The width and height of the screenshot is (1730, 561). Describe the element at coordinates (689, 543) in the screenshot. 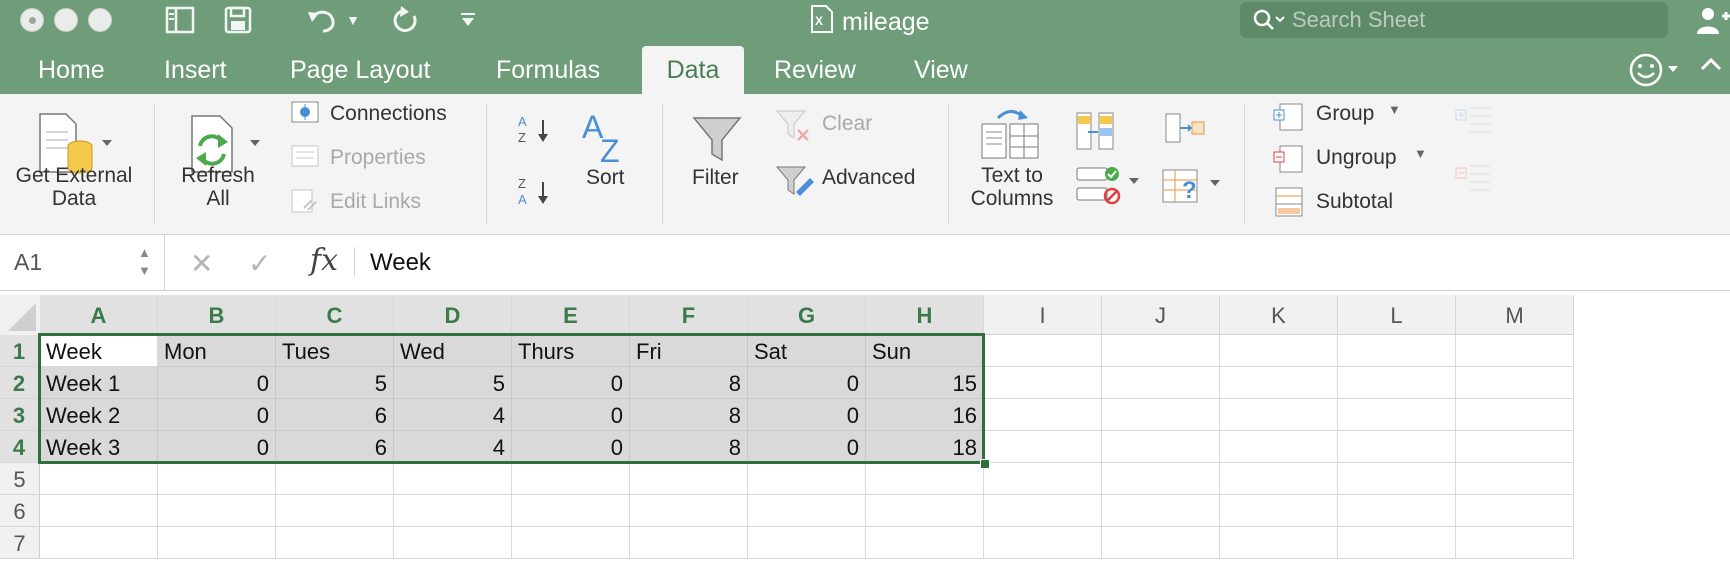

I see `cell-f7` at that location.